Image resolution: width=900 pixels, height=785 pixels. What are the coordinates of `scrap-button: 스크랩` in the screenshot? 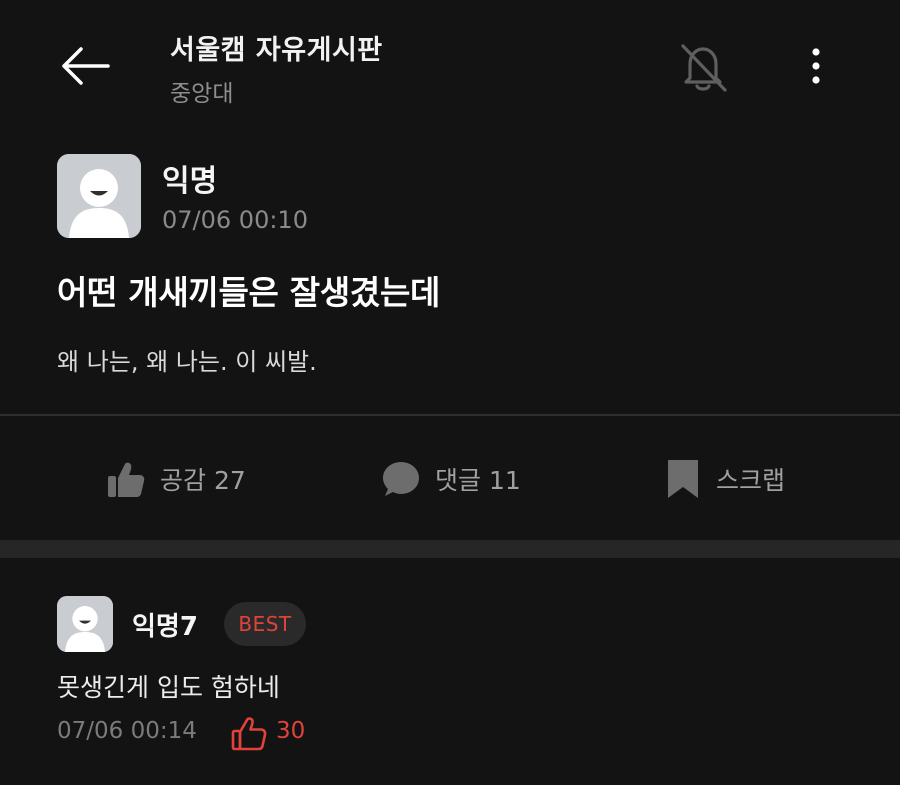 It's located at (724, 479).